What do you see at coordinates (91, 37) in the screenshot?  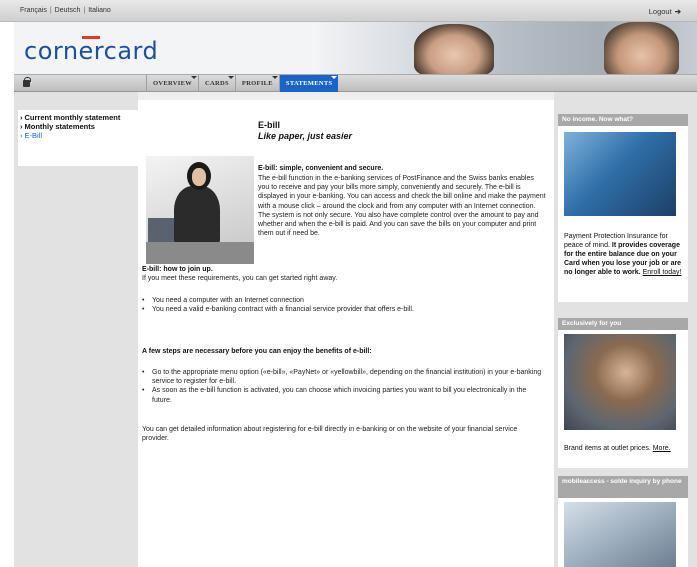 I see `logo-accent-mark` at bounding box center [91, 37].